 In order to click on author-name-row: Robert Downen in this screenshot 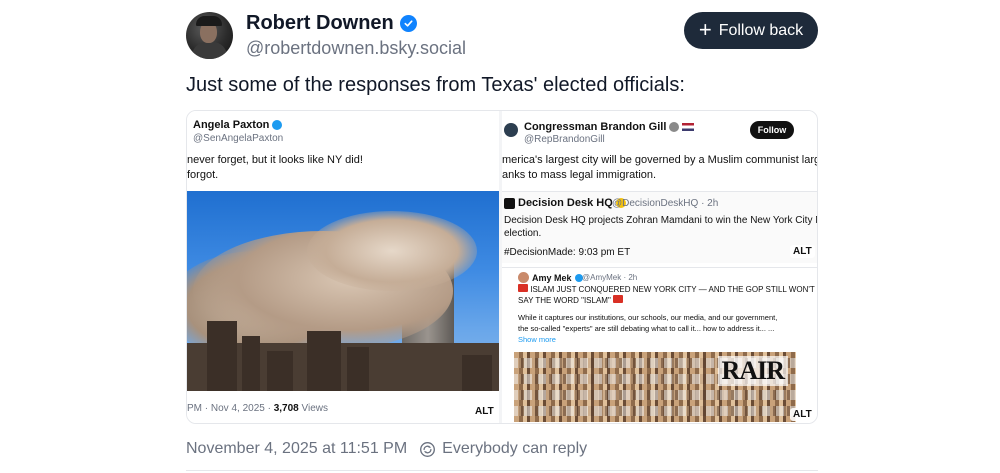, I will do `click(331, 23)`.